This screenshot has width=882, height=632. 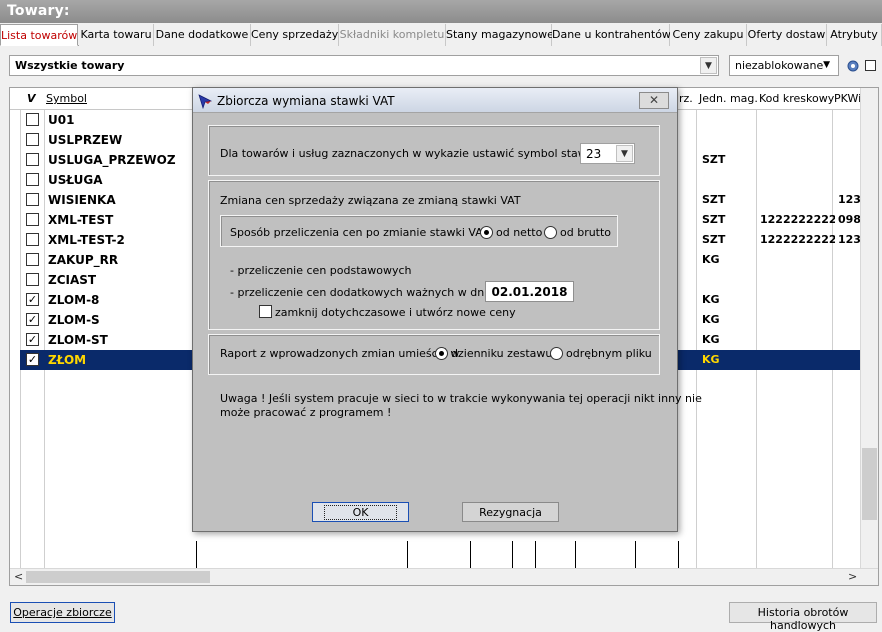 I want to click on group-filter-value: Wszystkie towary, so click(x=70, y=65).